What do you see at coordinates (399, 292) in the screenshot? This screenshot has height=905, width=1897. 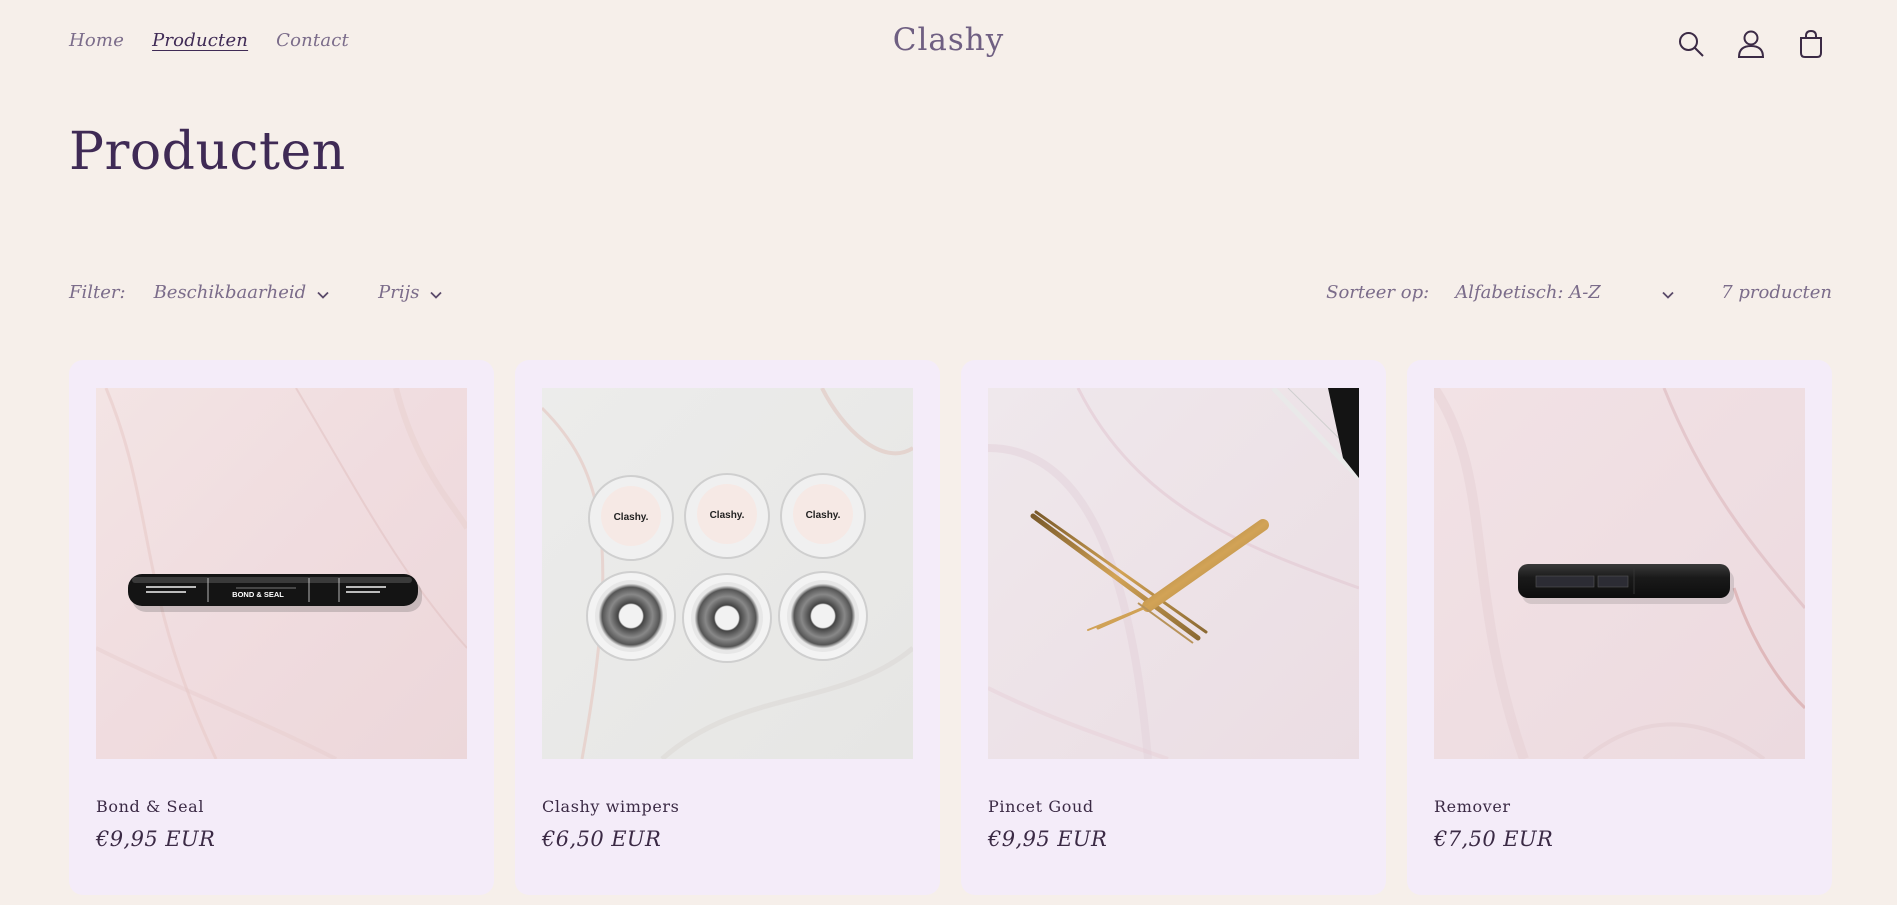 I see `filter-price-label: Prijs` at bounding box center [399, 292].